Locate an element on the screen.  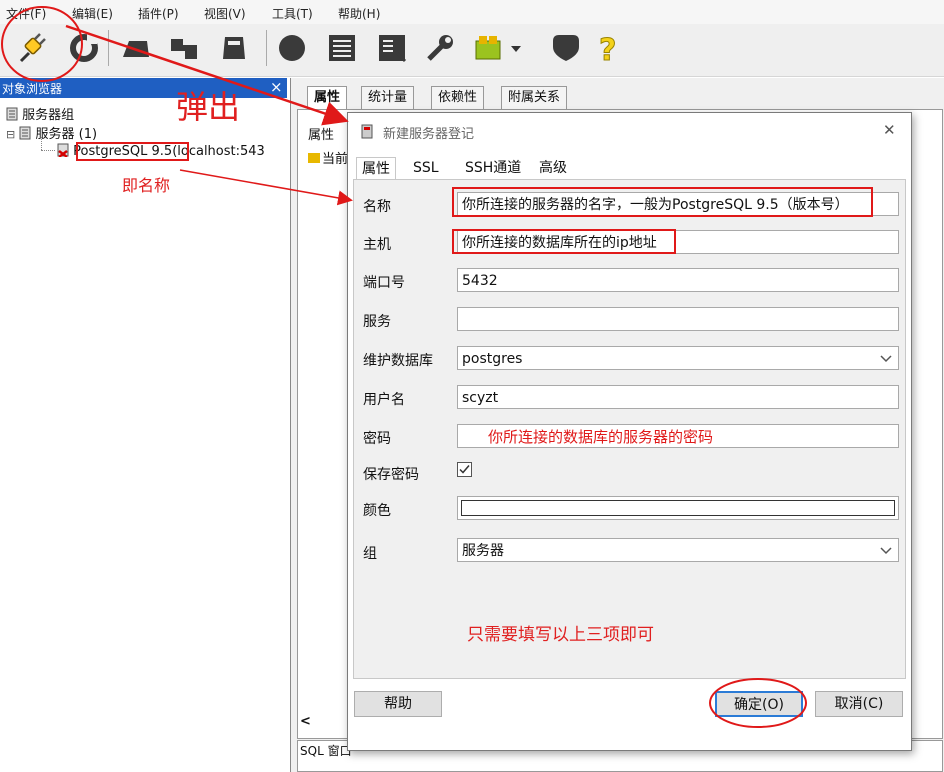
connect-button-highlight-circle is located at coordinates (42, 44).